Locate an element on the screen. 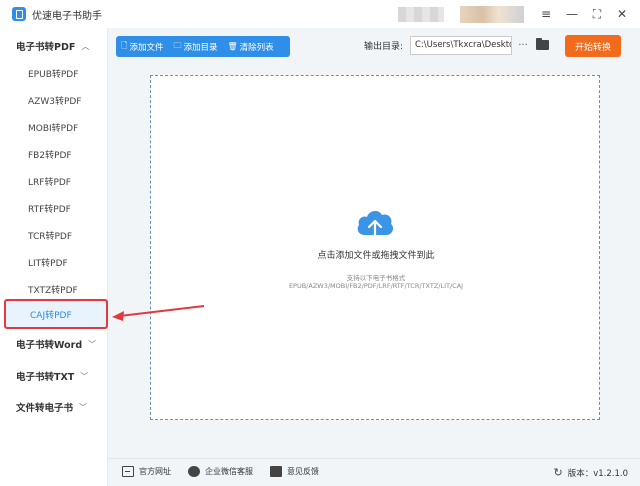 The width and height of the screenshot is (640, 486). blurred-avatar is located at coordinates (492, 14).